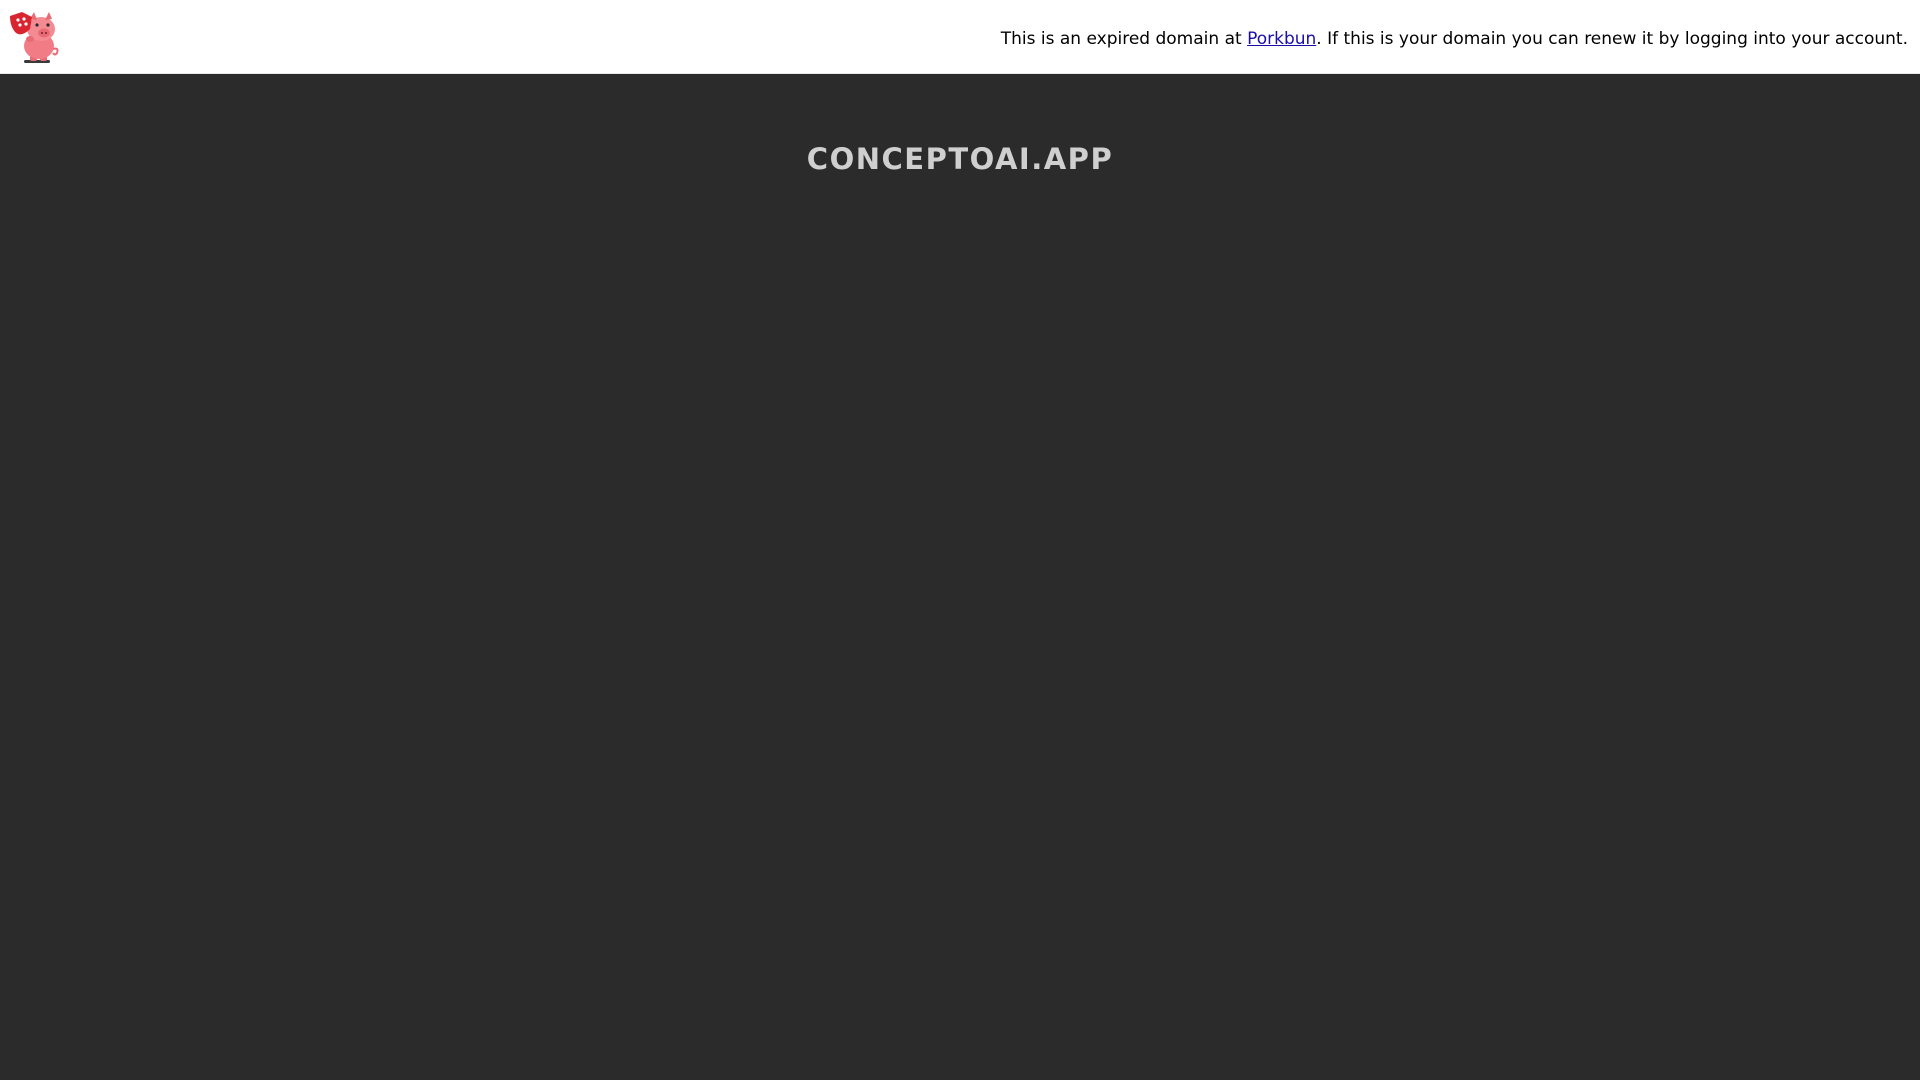 The width and height of the screenshot is (1920, 1080). What do you see at coordinates (1124, 39) in the screenshot?
I see `notice-prefix: This is an expired domain at` at bounding box center [1124, 39].